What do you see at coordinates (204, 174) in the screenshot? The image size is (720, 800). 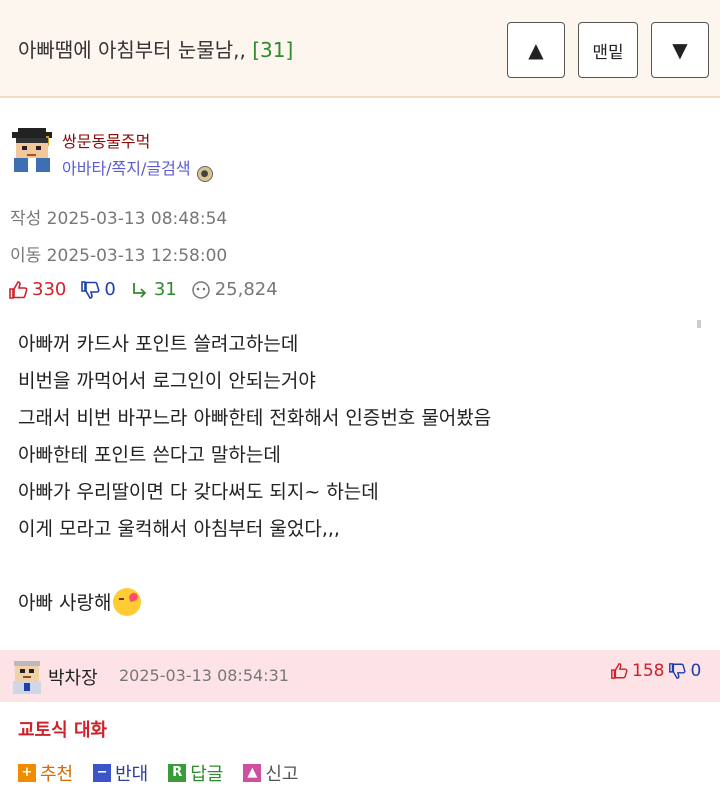 I see `level-badge-icon: ●` at bounding box center [204, 174].